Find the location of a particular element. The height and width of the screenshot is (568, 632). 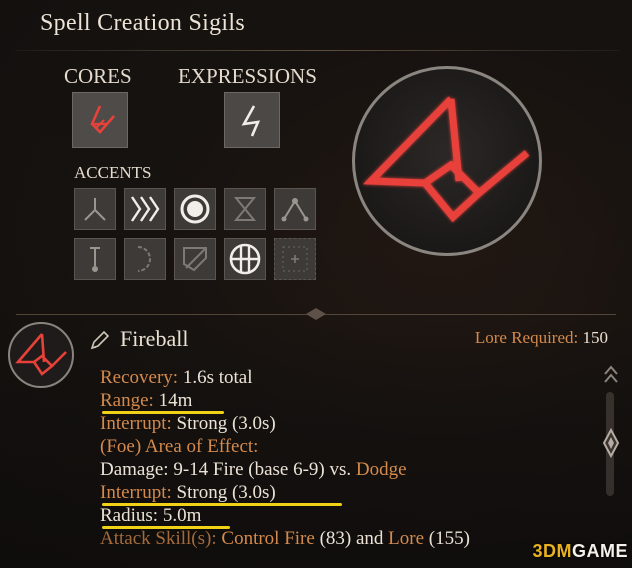

title-divider is located at coordinates (318, 50).